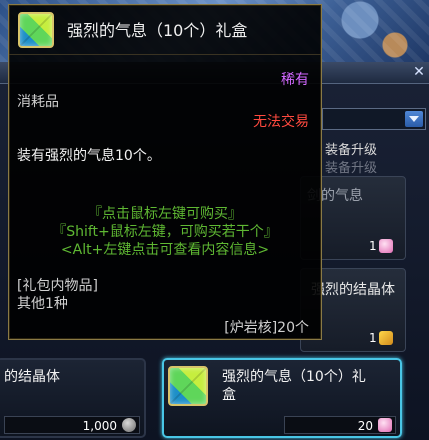  Describe the element at coordinates (295, 80) in the screenshot. I see `rarity-label: 稀有` at that location.